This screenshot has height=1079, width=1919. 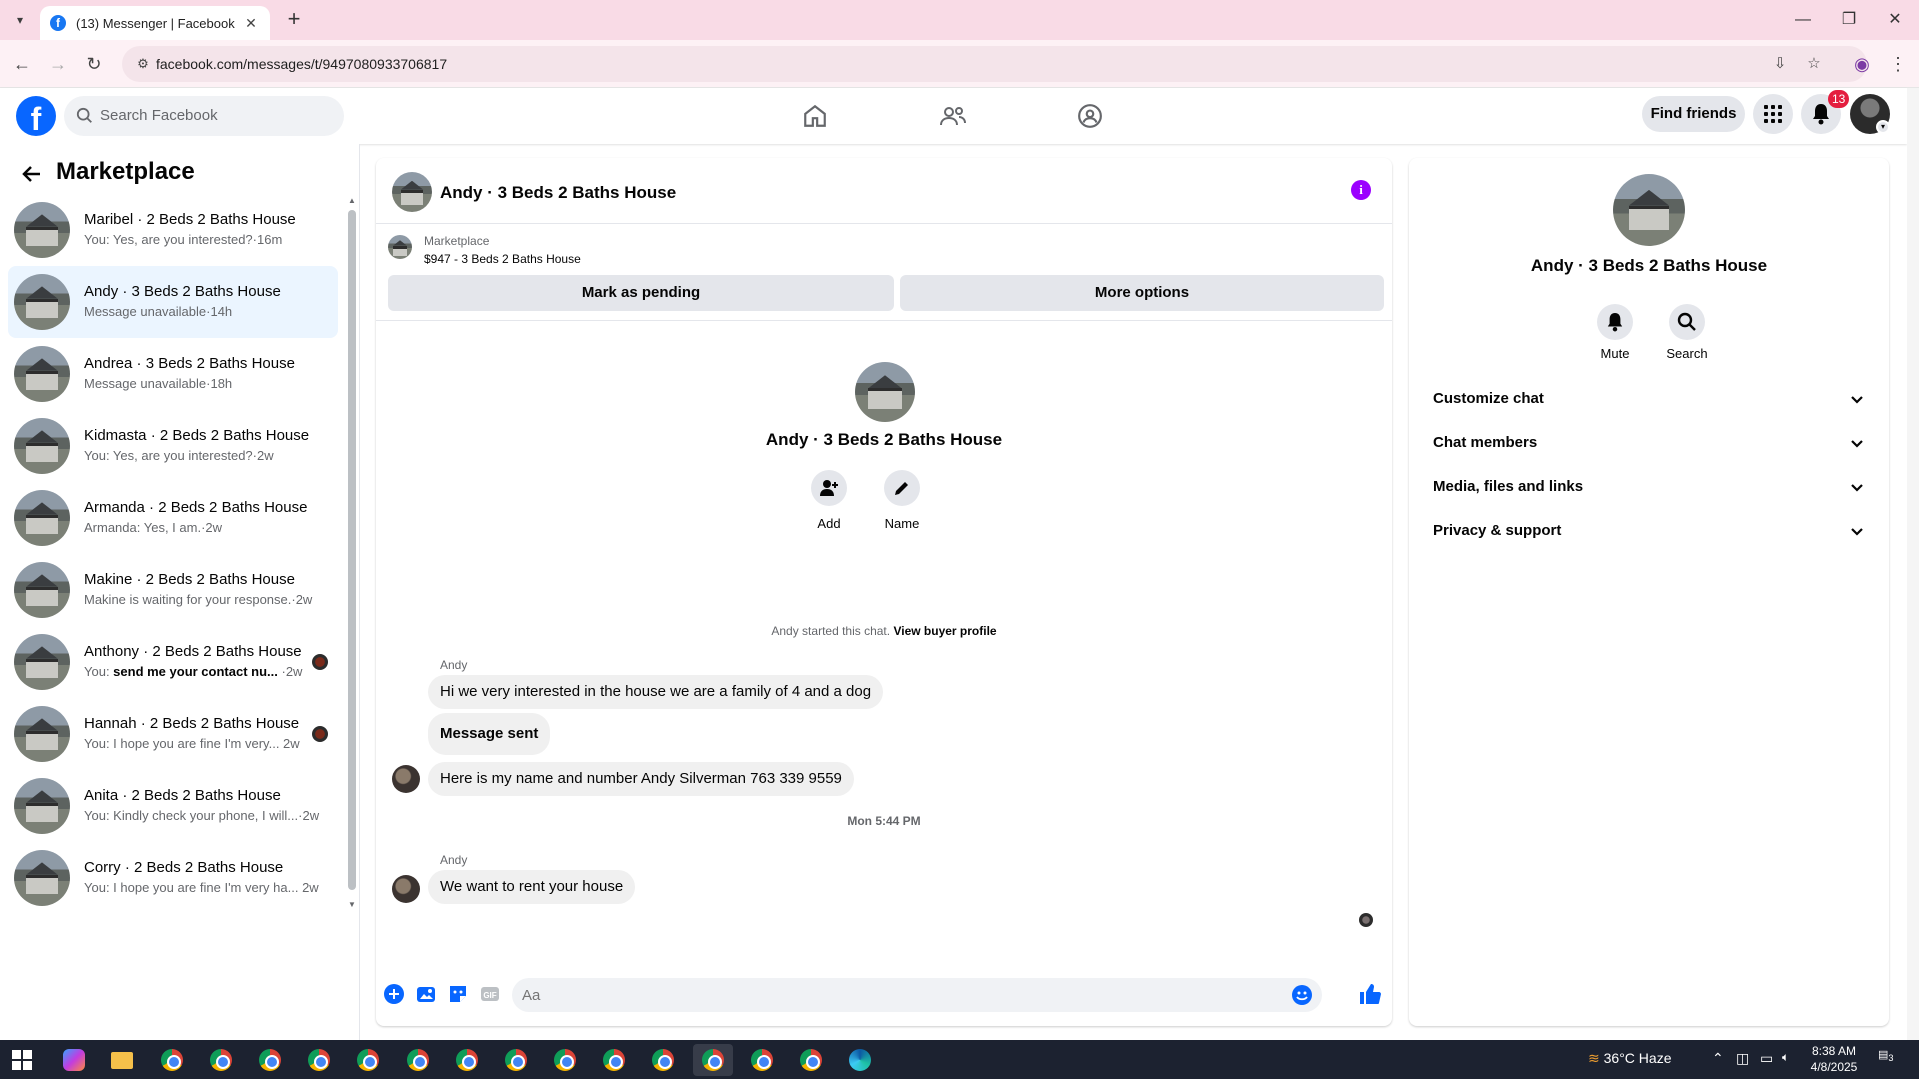 What do you see at coordinates (1370, 994) in the screenshot?
I see `thumbs-up-icon` at bounding box center [1370, 994].